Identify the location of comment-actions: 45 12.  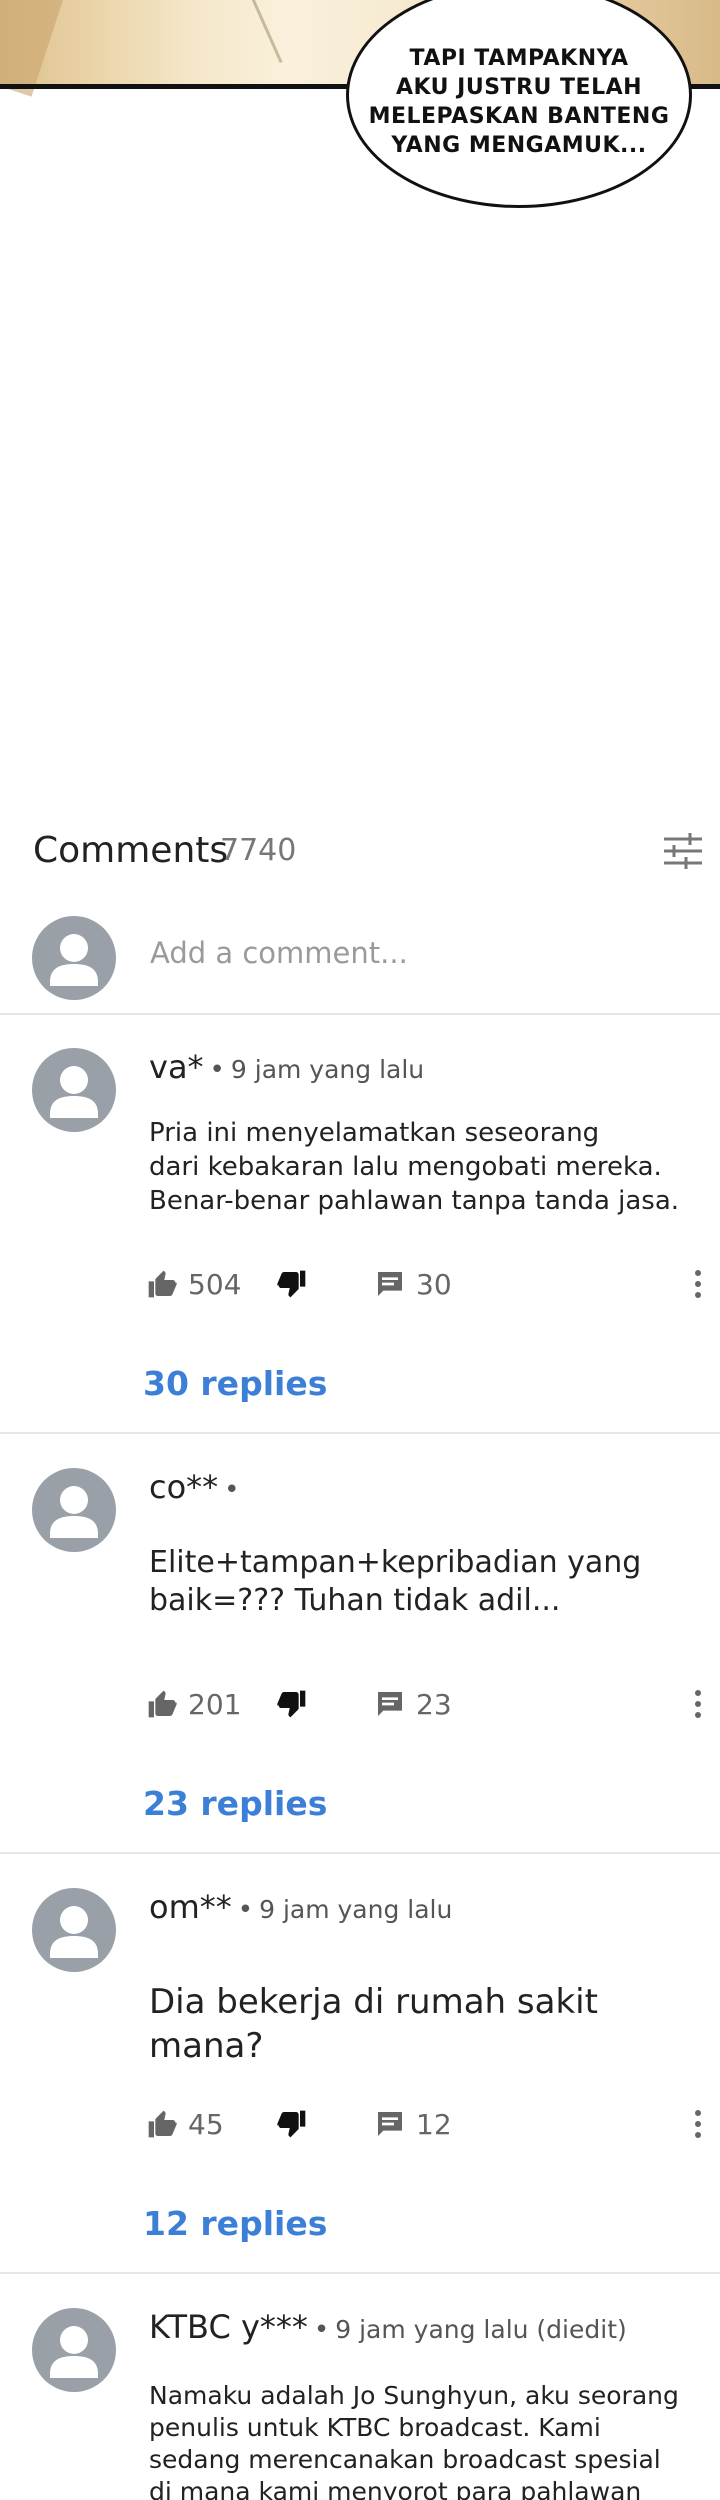
(426, 2124).